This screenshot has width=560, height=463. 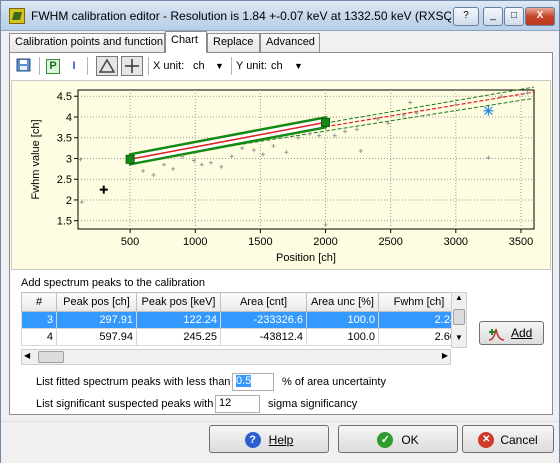 What do you see at coordinates (236, 357) in the screenshot?
I see `peaks-table-horizontal-scrollbar: ◀ ▶` at bounding box center [236, 357].